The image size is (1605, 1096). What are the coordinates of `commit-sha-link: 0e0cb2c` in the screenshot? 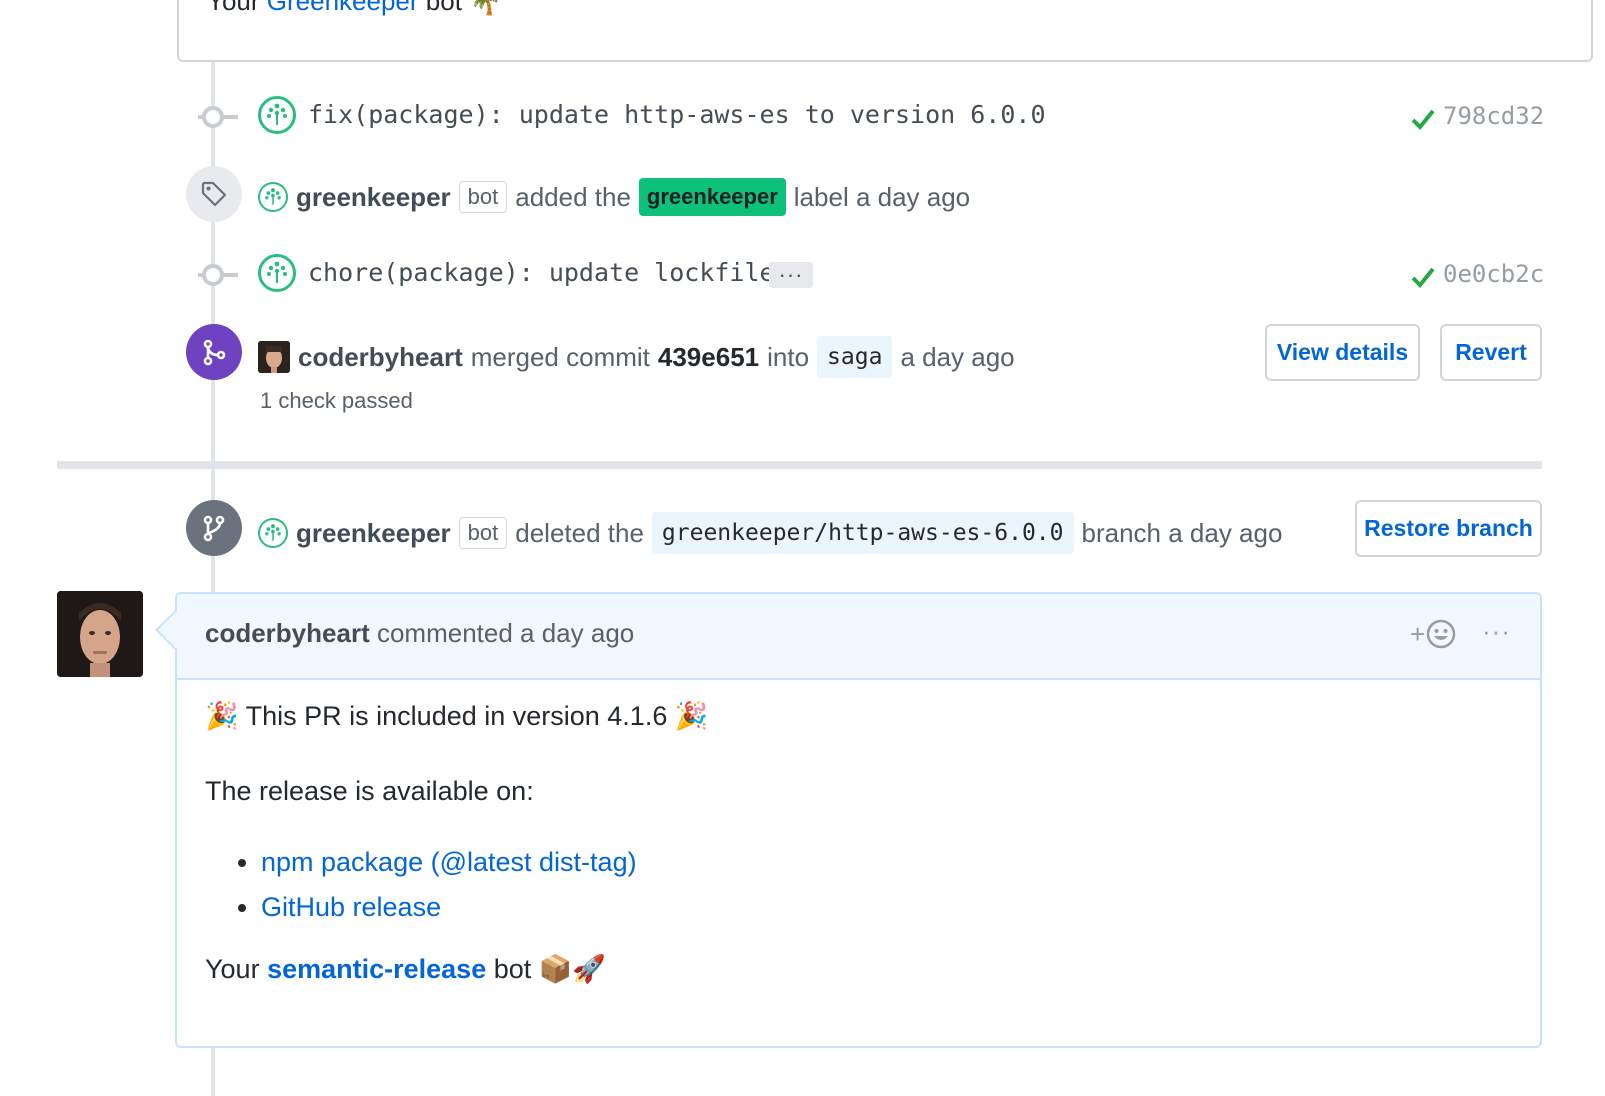 It's located at (1493, 274).